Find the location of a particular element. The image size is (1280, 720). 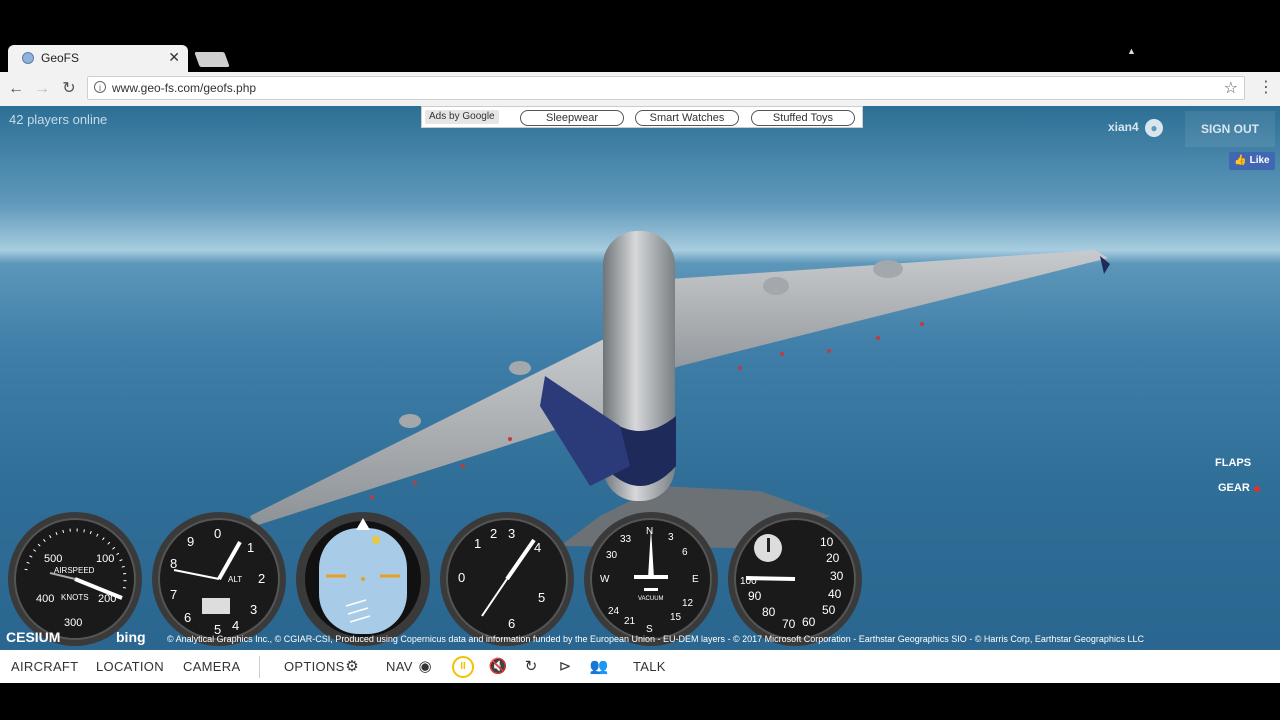

camera-menu-button: CAMERA is located at coordinates (211, 666).